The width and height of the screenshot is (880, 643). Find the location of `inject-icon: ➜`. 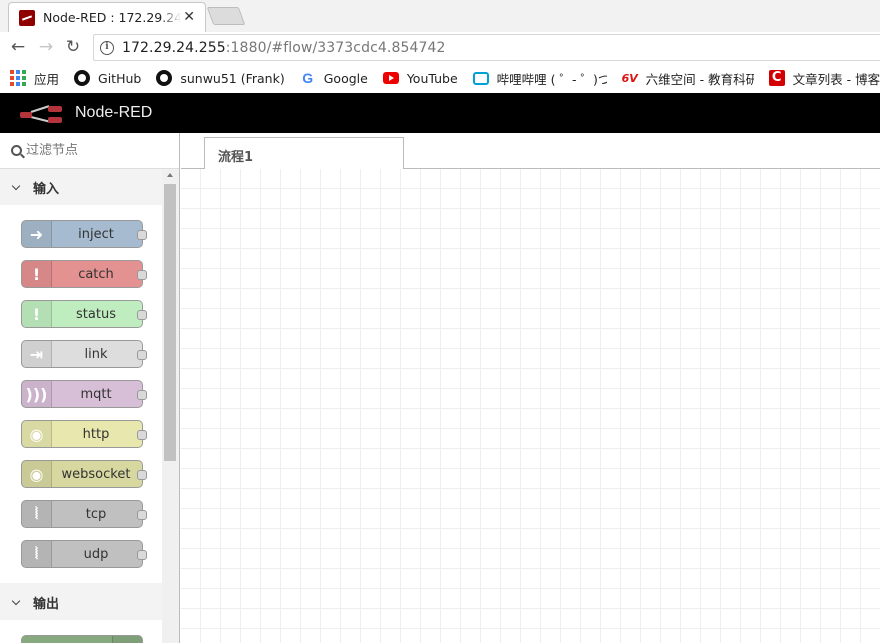

inject-icon: ➜ is located at coordinates (37, 234).